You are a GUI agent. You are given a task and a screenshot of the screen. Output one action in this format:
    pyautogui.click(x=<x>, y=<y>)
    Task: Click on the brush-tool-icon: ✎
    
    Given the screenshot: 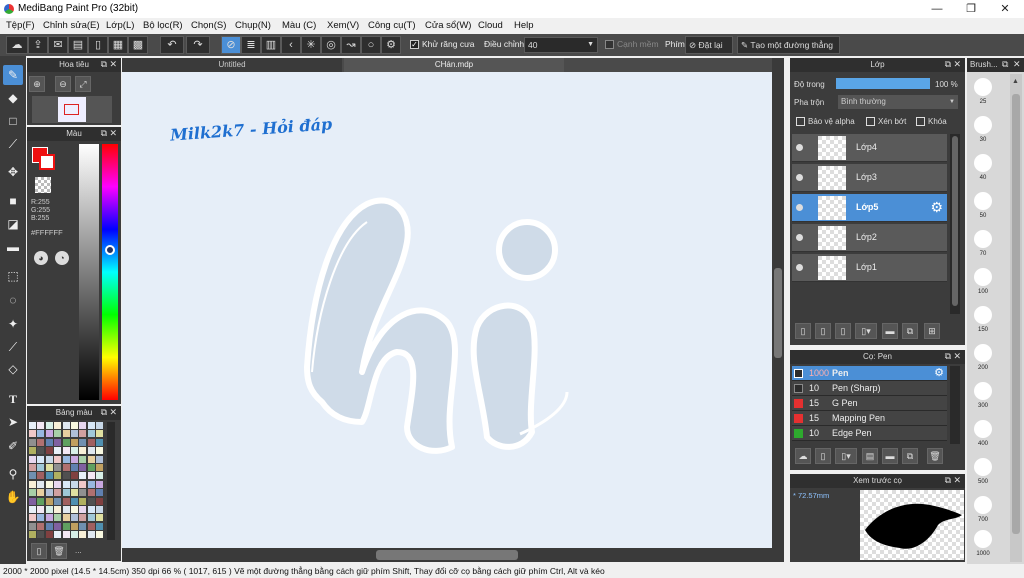 What is the action you would take?
    pyautogui.click(x=13, y=75)
    